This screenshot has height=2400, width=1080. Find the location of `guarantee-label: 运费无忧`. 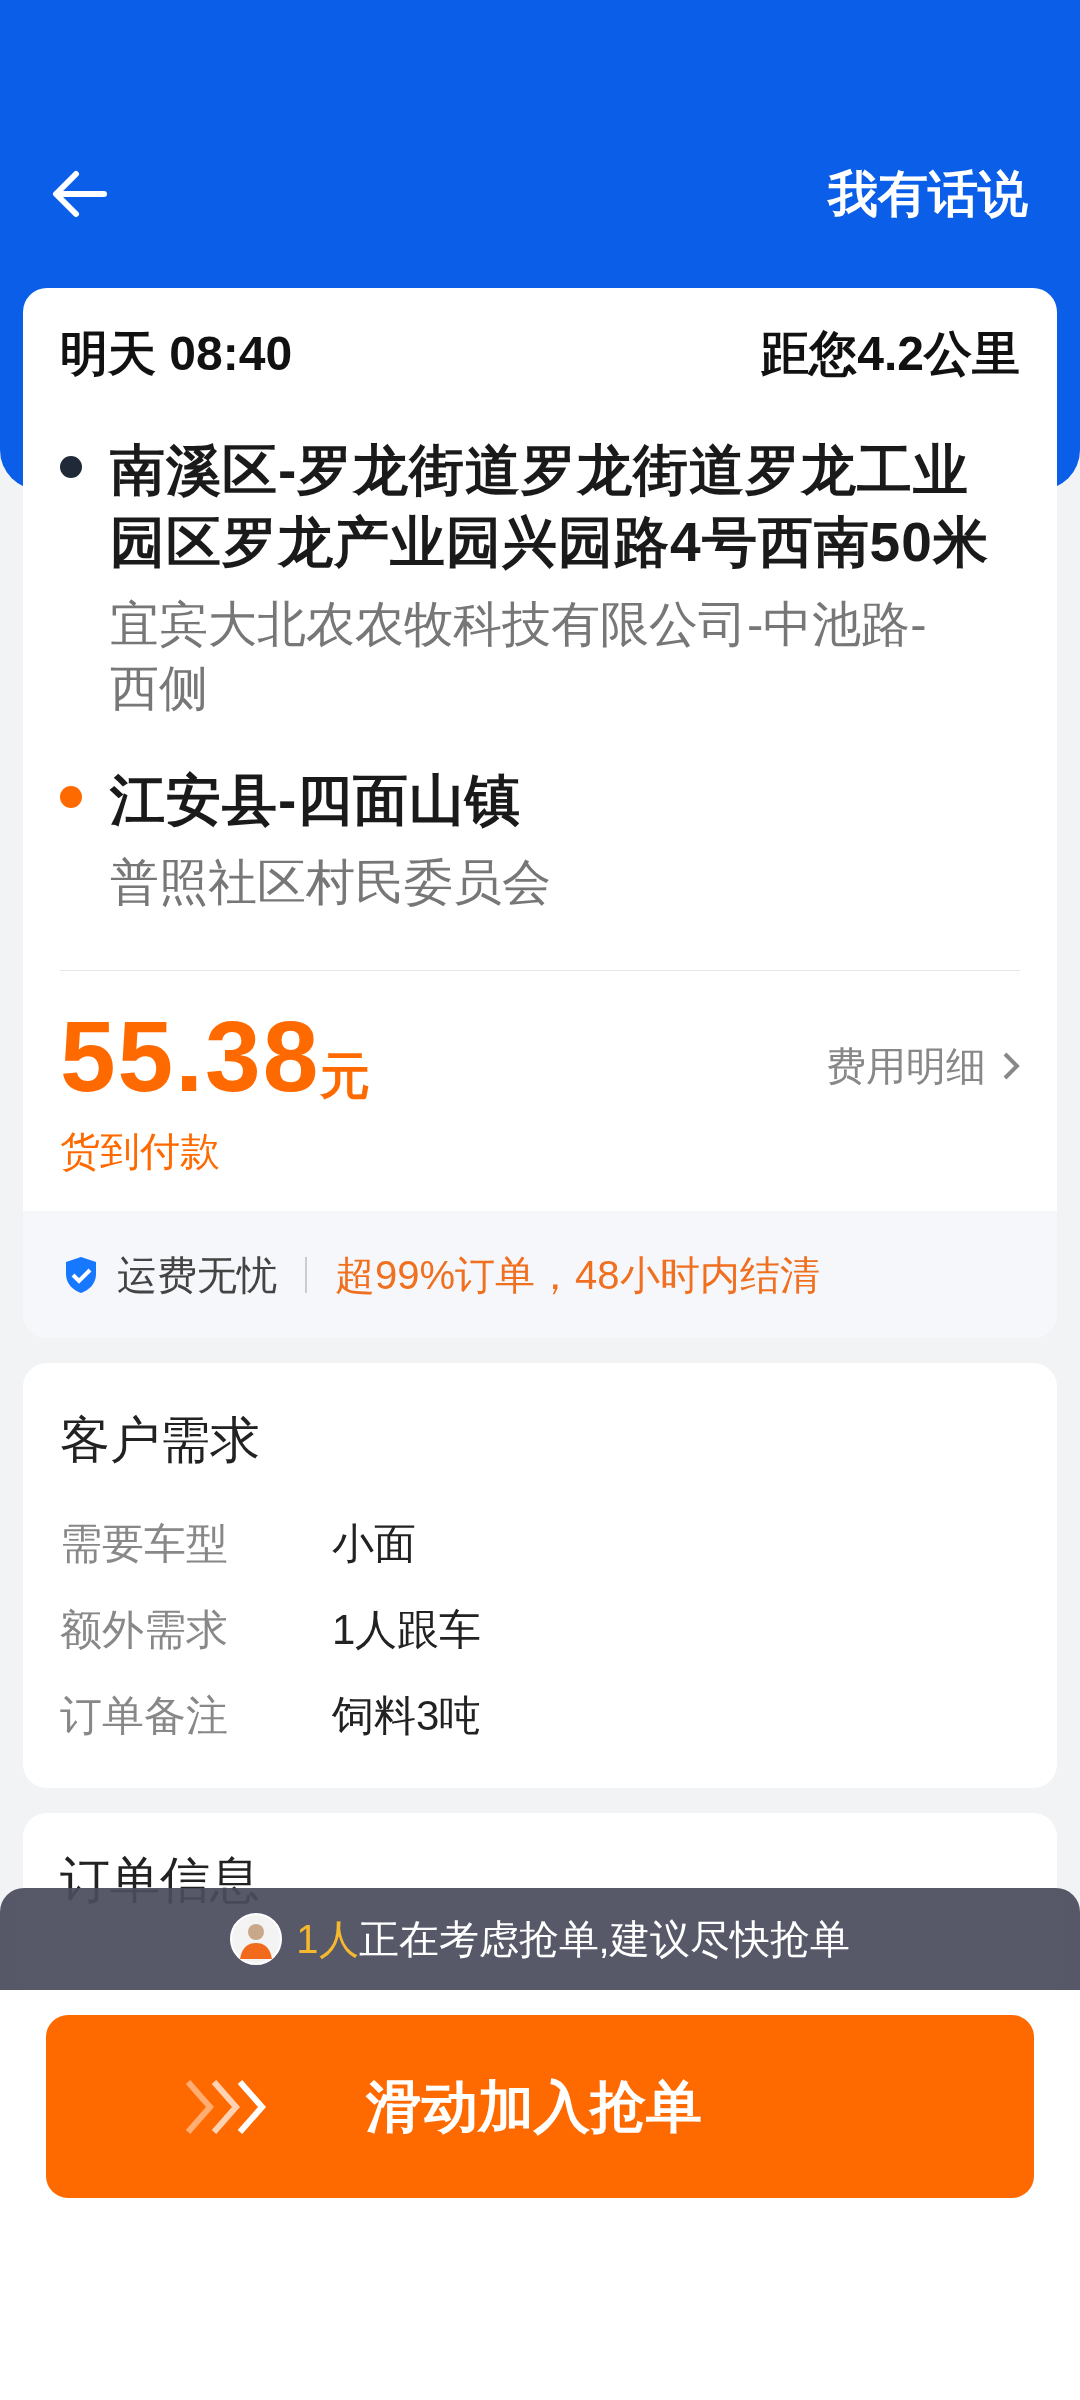

guarantee-label: 运费无忧 is located at coordinates (197, 1275).